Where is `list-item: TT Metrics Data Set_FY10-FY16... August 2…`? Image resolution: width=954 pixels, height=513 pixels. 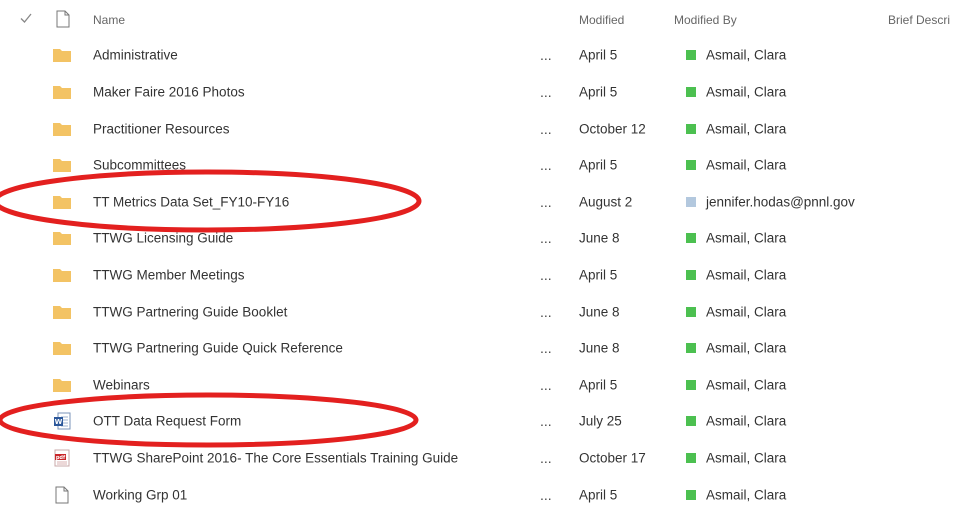 list-item: TT Metrics Data Set_FY10-FY16... August 2… is located at coordinates (477, 201).